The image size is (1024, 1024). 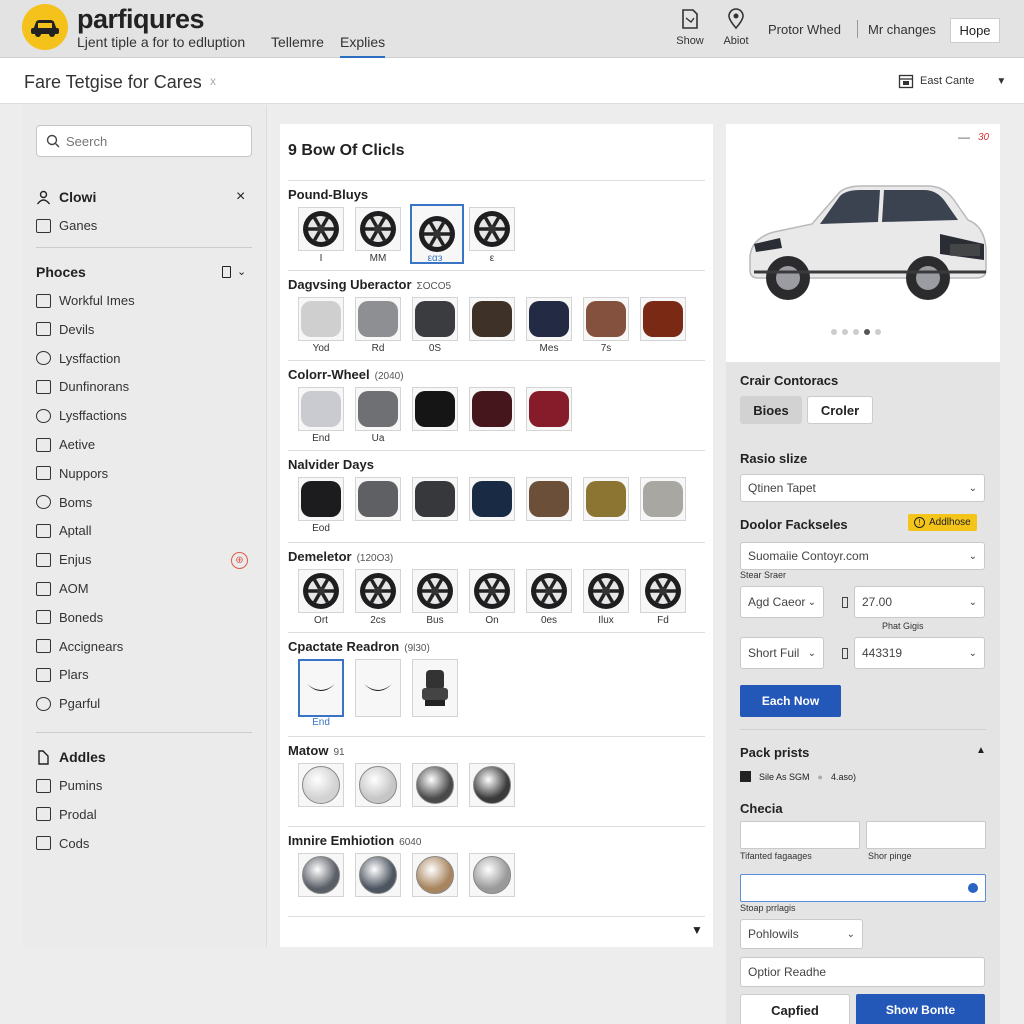 What do you see at coordinates (297, 42) in the screenshot?
I see `tab-tellemre: Tellemre` at bounding box center [297, 42].